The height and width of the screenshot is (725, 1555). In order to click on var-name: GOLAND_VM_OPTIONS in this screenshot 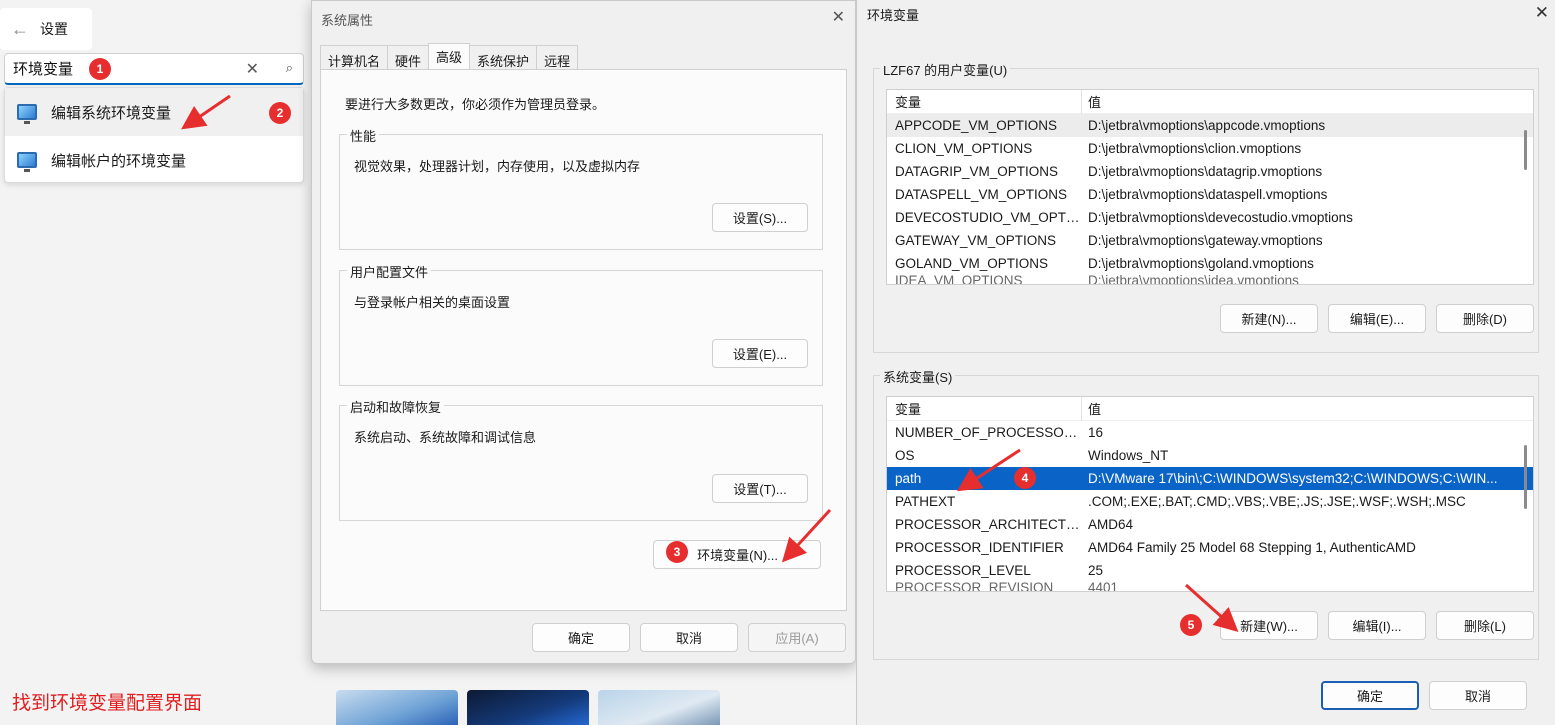, I will do `click(972, 263)`.